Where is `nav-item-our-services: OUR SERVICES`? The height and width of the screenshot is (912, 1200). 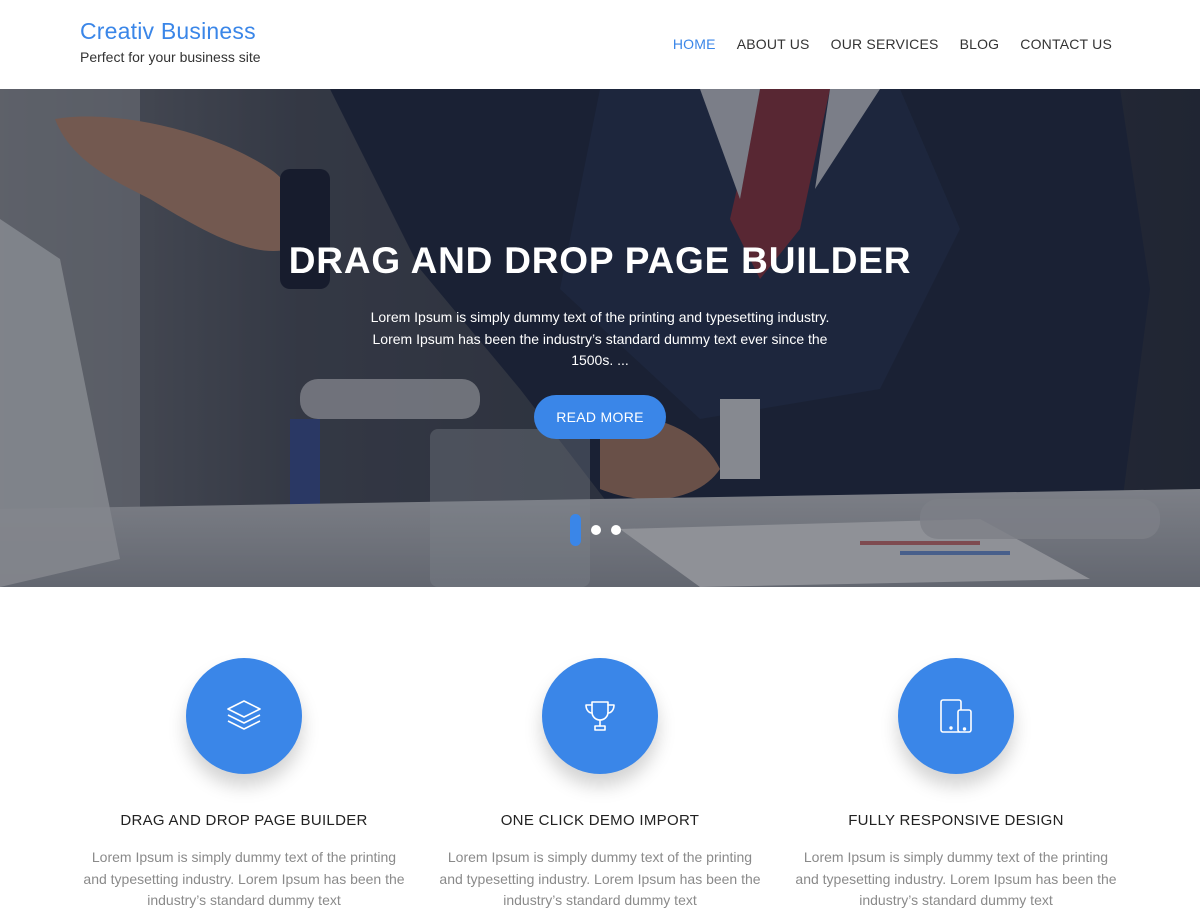 nav-item-our-services: OUR SERVICES is located at coordinates (885, 44).